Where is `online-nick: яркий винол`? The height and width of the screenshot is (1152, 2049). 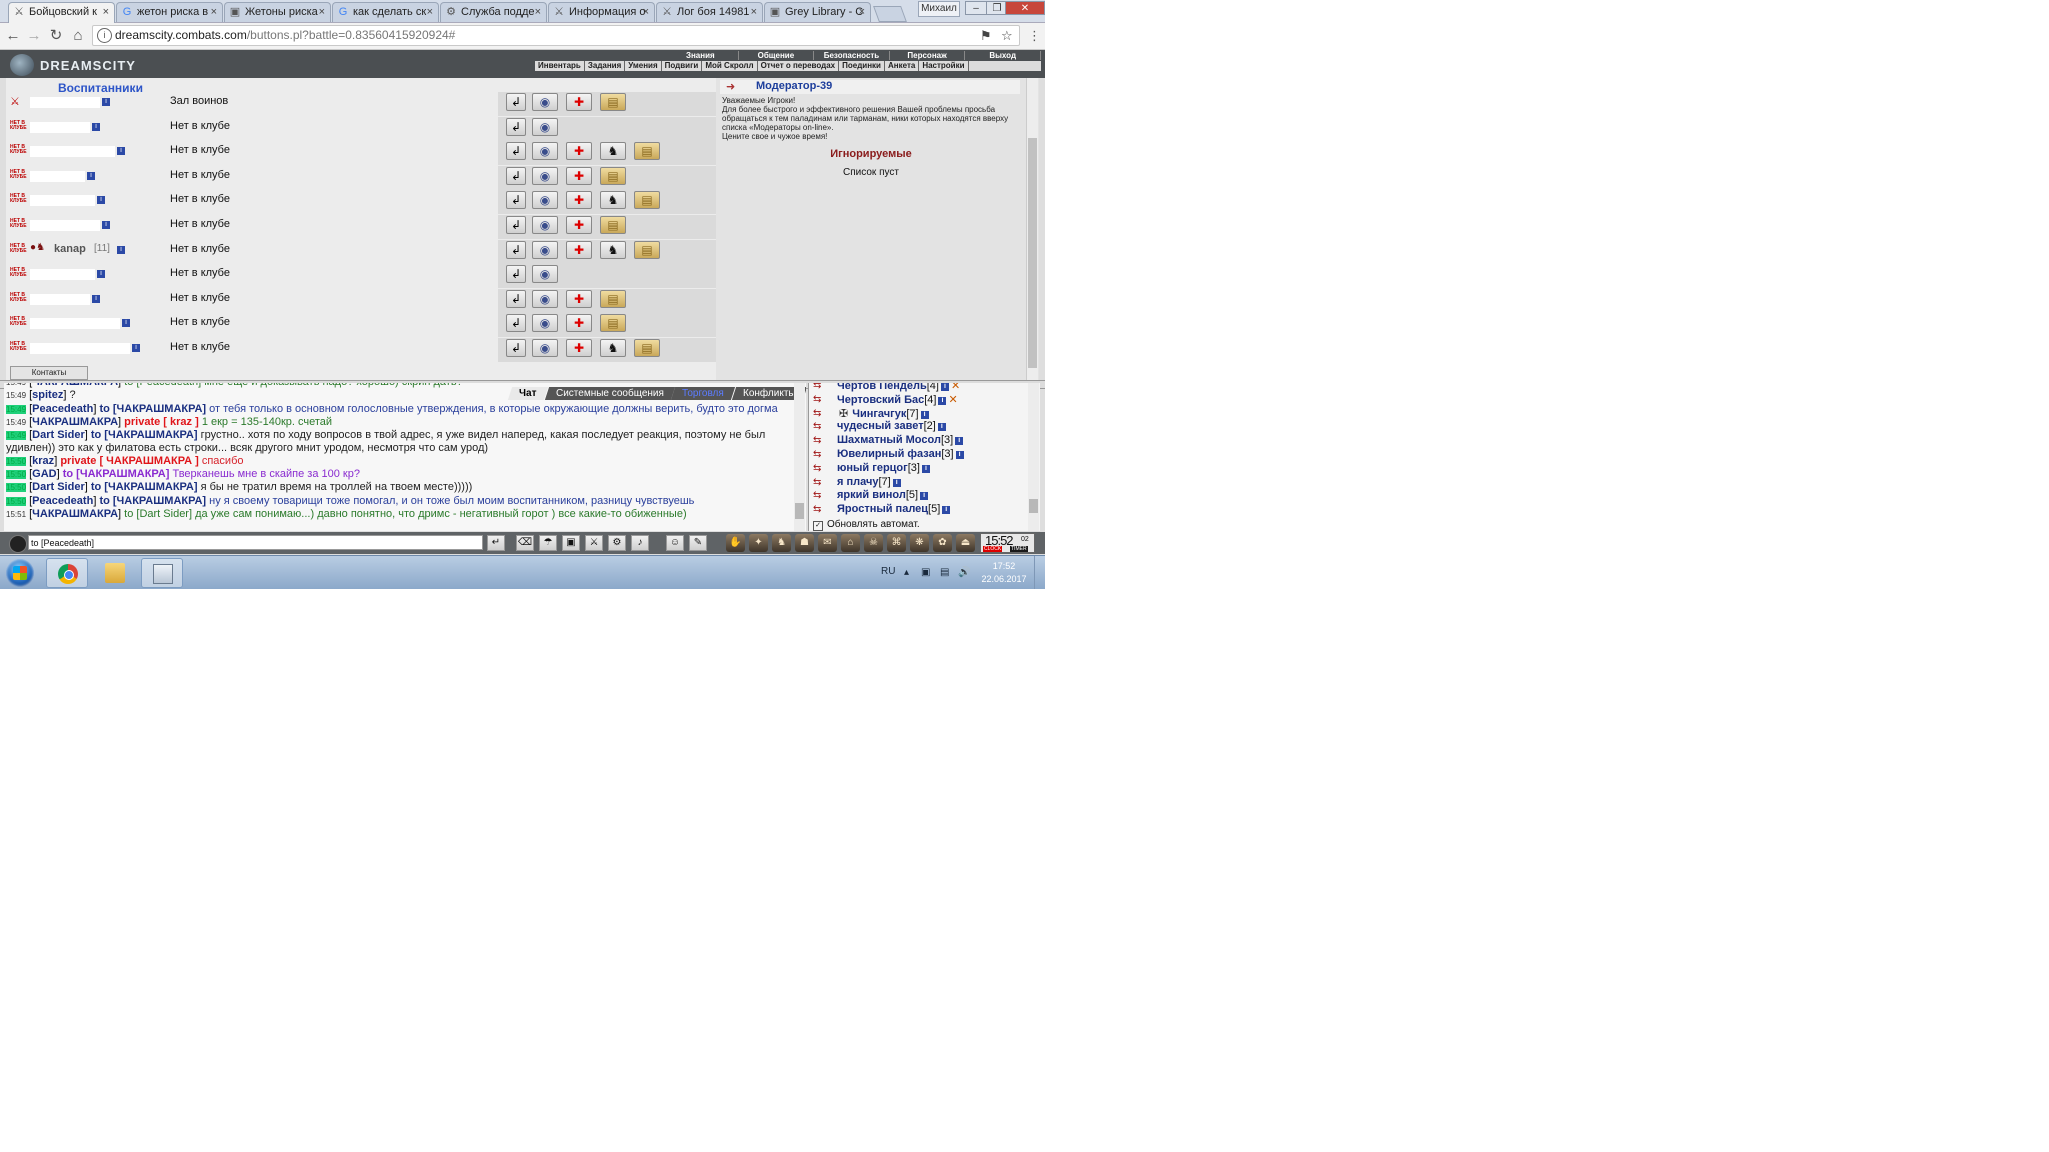 online-nick: яркий винол is located at coordinates (871, 495).